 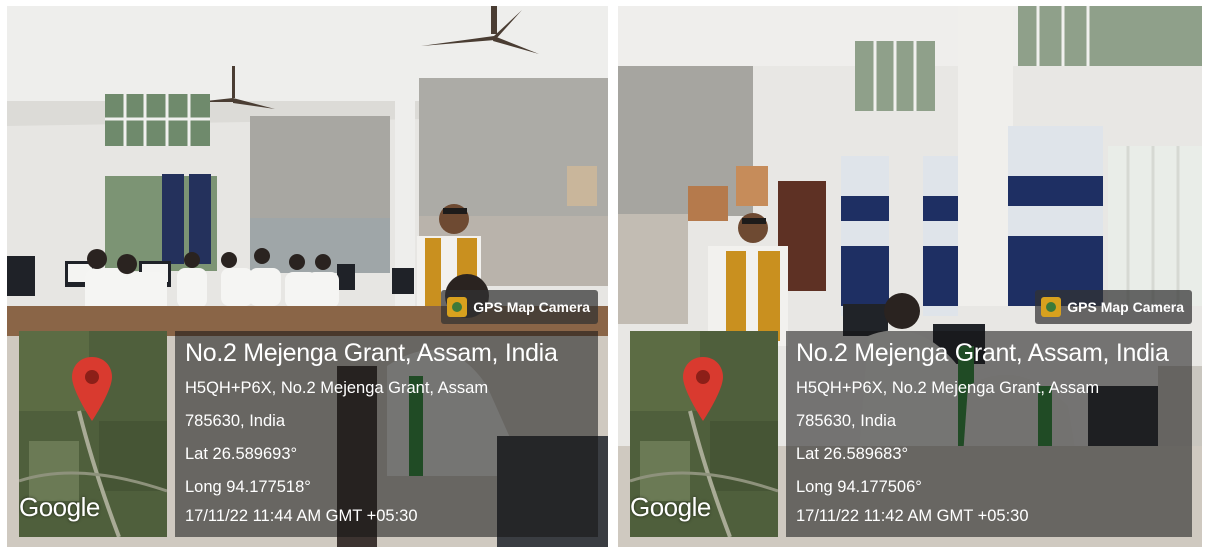 What do you see at coordinates (248, 487) in the screenshot?
I see `longitude: Long 94.177518°` at bounding box center [248, 487].